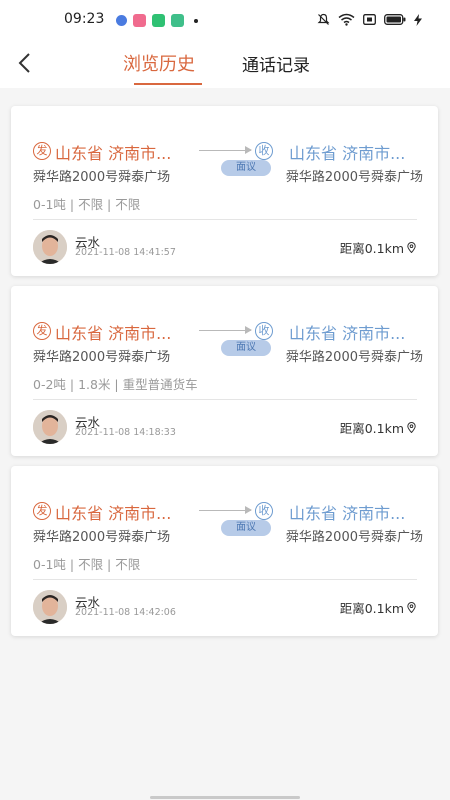  Describe the element at coordinates (125, 612) in the screenshot. I see `timestamp: 2021-11-08 14:42:06` at that location.